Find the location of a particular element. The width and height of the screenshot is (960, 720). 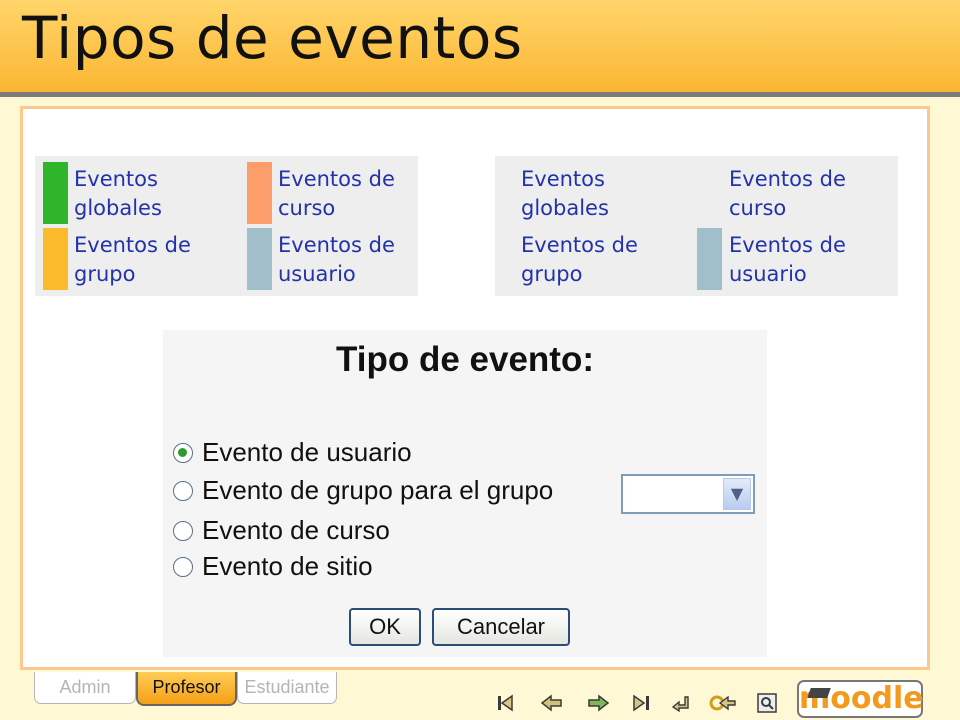

form-heading: Tipo de evento: is located at coordinates (465, 359).